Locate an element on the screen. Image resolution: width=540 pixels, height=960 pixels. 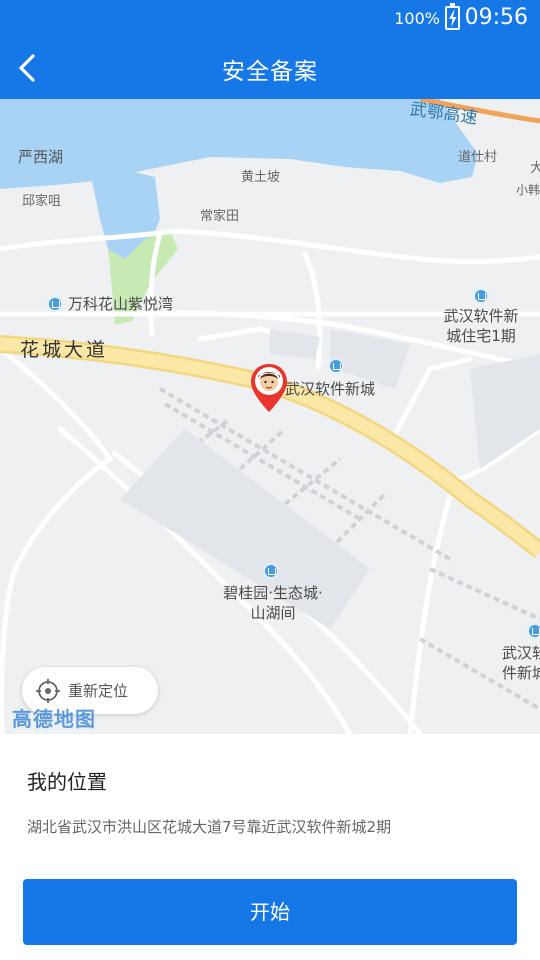
map-label-lake: 严西湖 is located at coordinates (41, 157).